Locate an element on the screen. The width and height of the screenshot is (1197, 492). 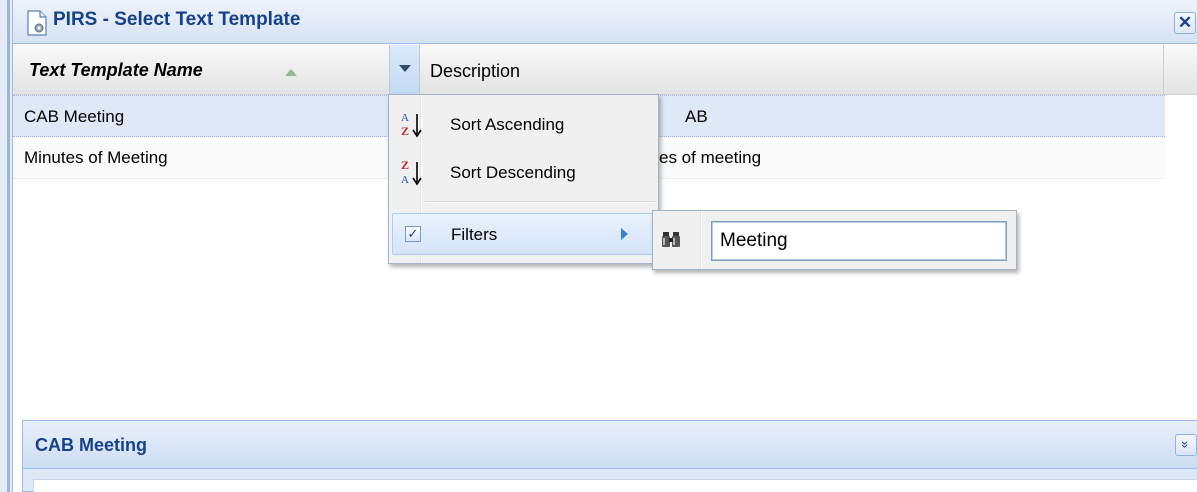
window-titlebar: PIRS - Select Text Template ✕ is located at coordinates (605, 22).